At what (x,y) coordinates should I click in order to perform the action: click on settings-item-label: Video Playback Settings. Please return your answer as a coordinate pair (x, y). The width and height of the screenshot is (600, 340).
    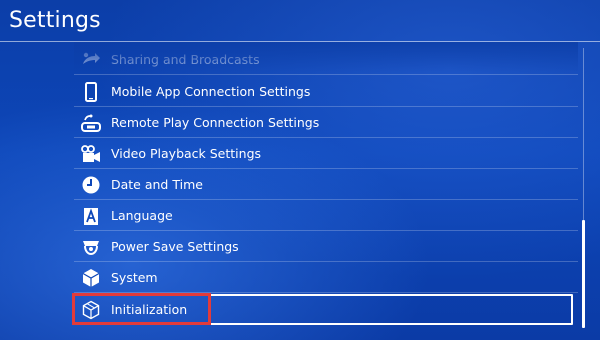
    Looking at the image, I should click on (186, 153).